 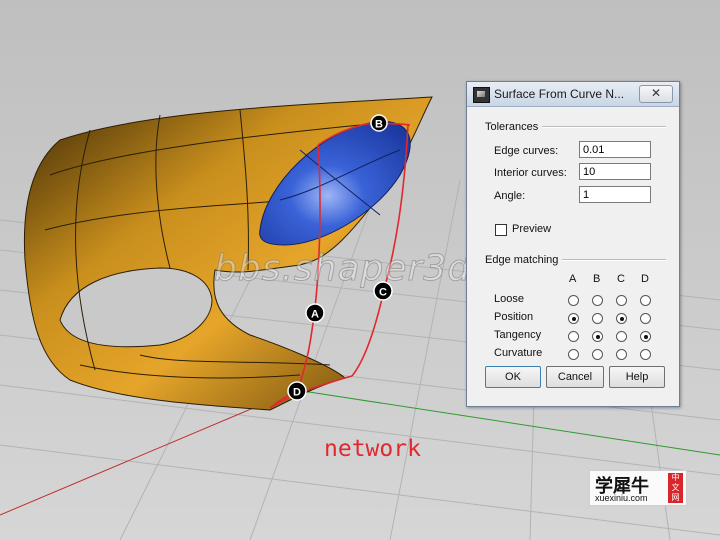 I want to click on radio-position-d, so click(x=645, y=318).